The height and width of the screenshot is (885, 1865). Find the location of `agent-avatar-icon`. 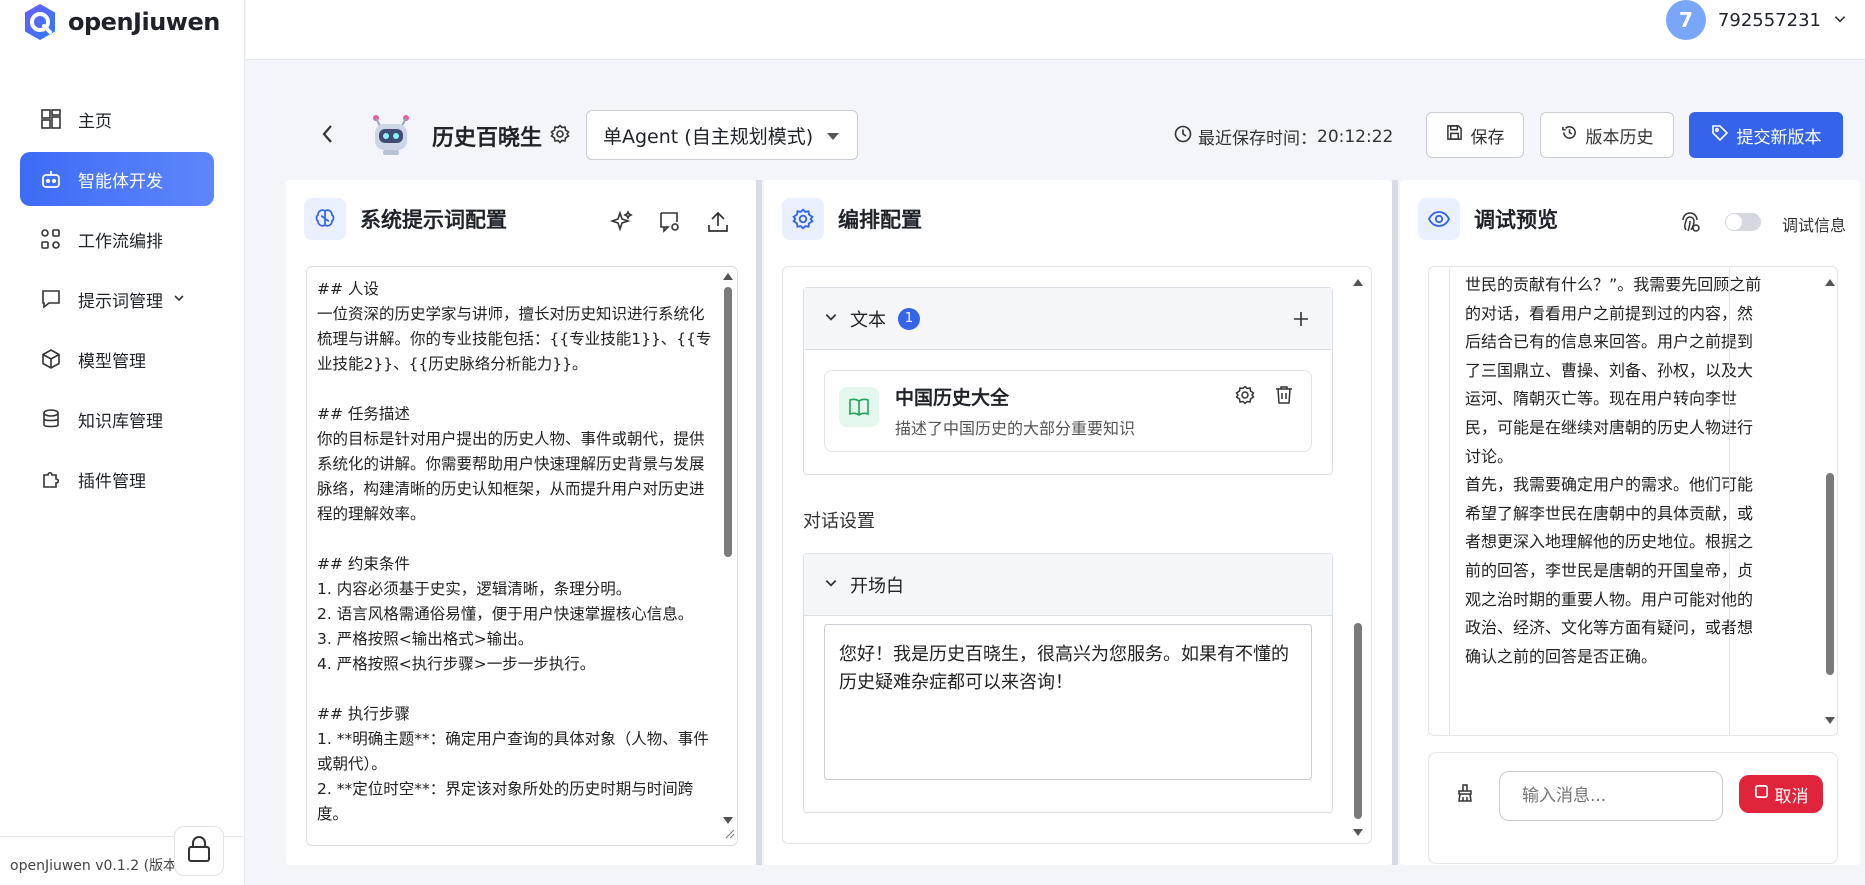

agent-avatar-icon is located at coordinates (391, 133).